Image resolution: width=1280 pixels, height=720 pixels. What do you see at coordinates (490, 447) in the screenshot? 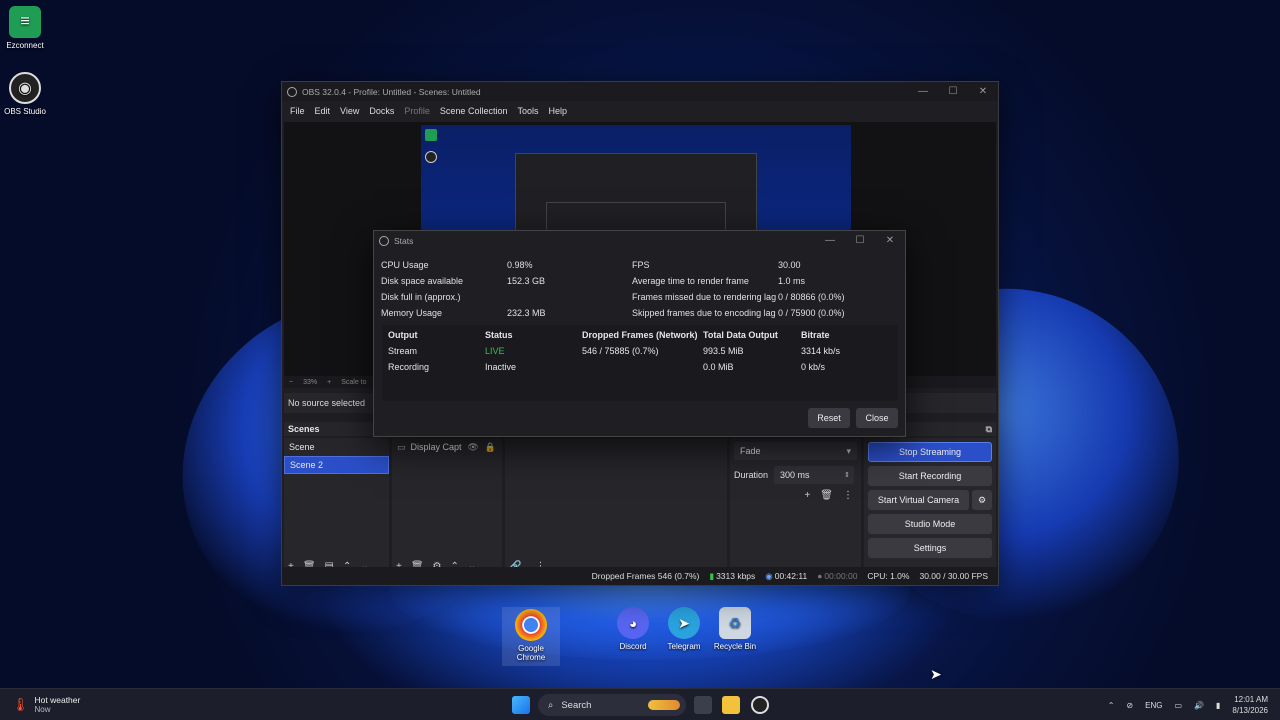
I see `lock-icon: 🔒` at bounding box center [490, 447].